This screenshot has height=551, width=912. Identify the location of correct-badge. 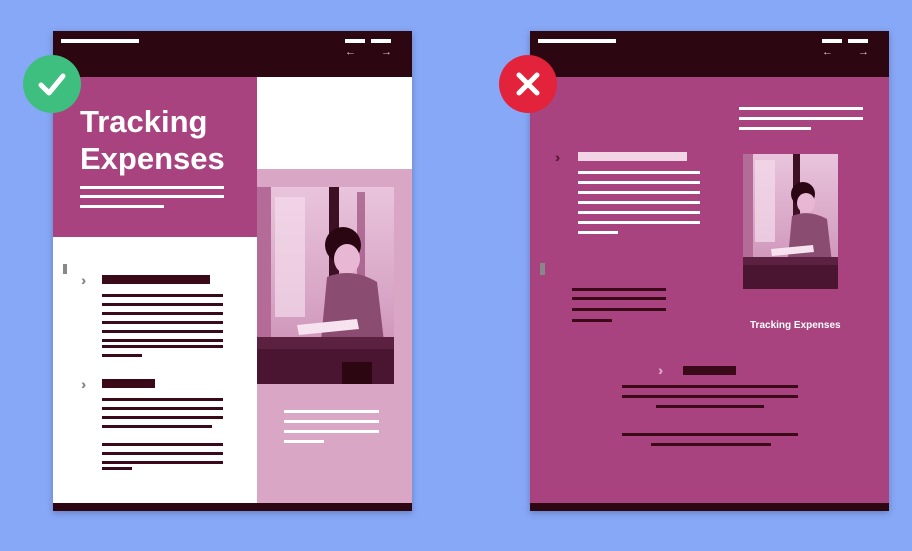
(52, 84).